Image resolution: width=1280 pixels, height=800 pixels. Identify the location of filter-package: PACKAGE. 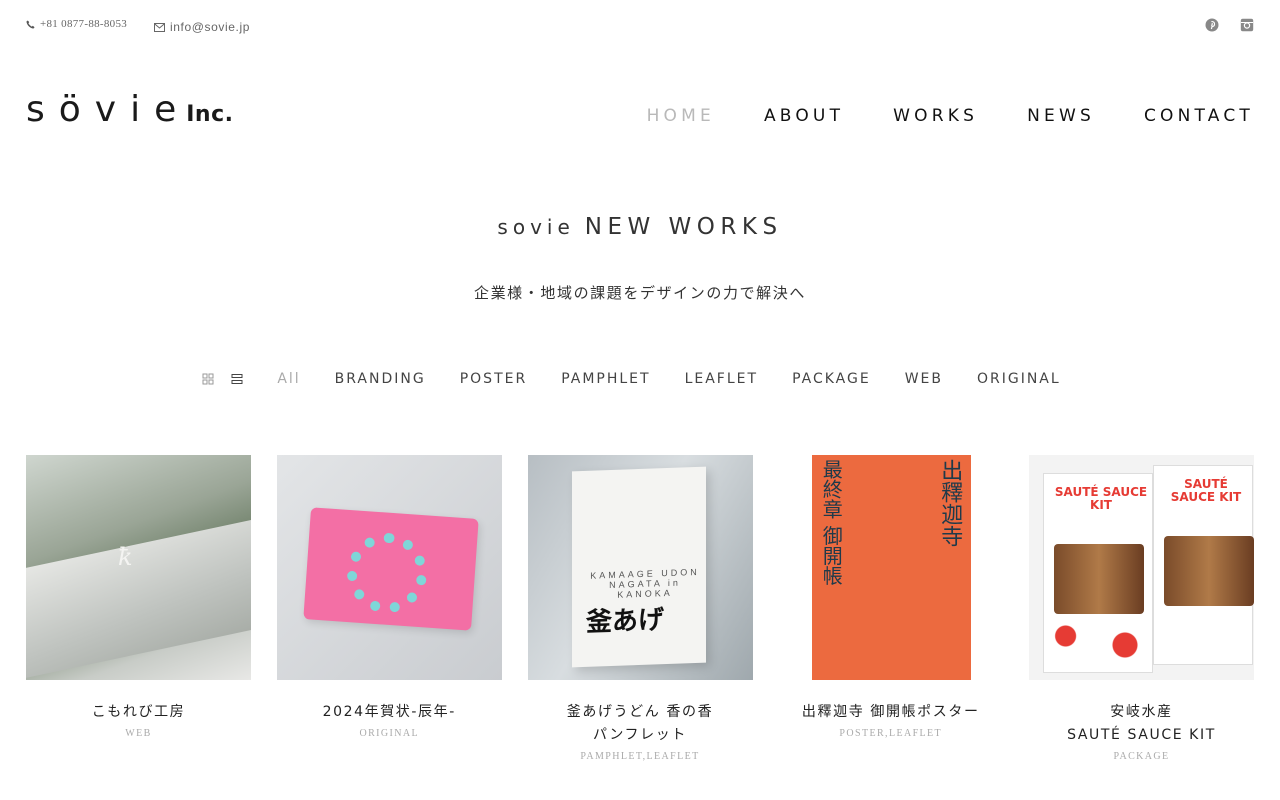
(831, 379).